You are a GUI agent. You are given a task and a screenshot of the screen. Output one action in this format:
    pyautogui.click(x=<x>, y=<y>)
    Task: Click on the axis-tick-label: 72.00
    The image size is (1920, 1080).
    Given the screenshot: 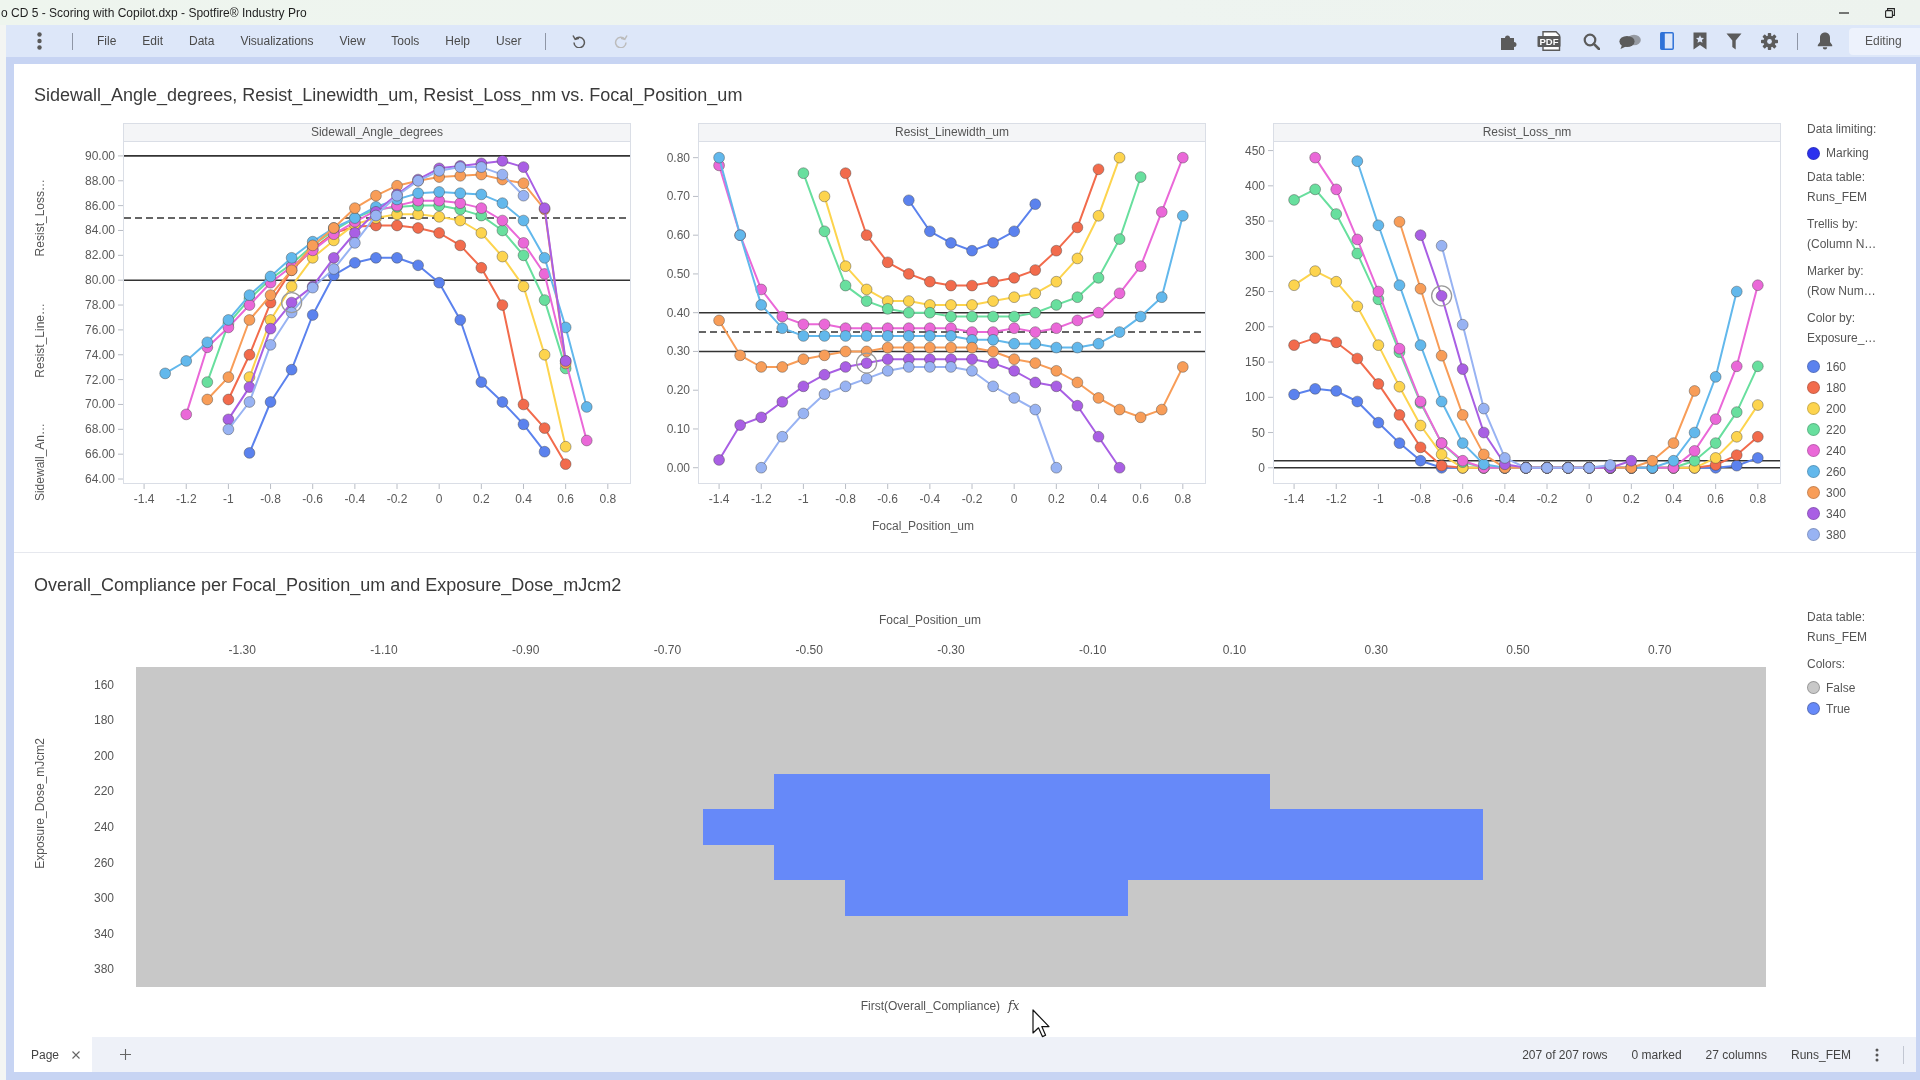 What is the action you would take?
    pyautogui.click(x=99, y=379)
    